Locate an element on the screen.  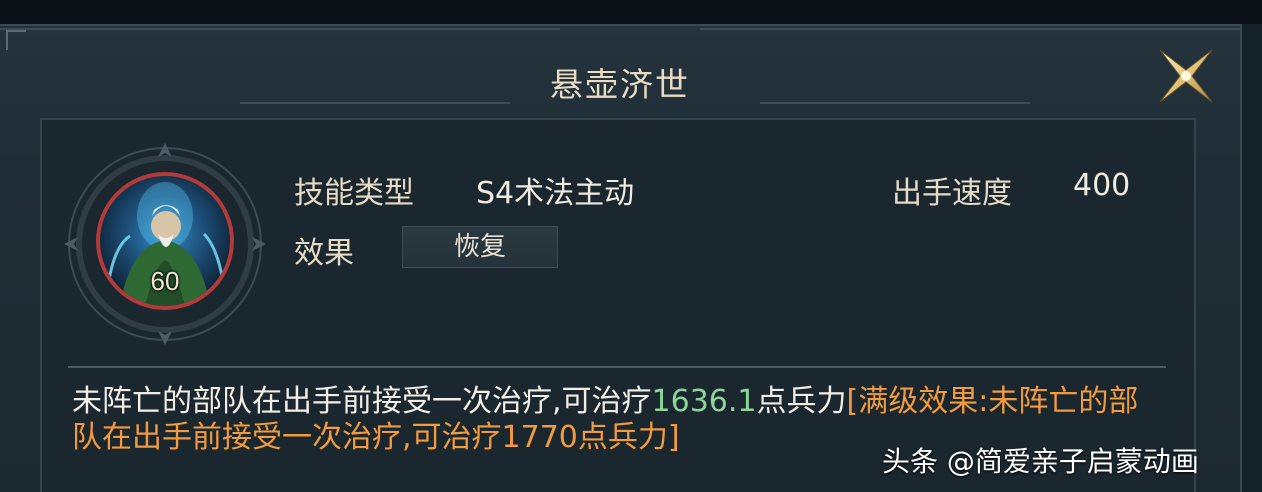
skill-type-value: S4术法主动 is located at coordinates (555, 193).